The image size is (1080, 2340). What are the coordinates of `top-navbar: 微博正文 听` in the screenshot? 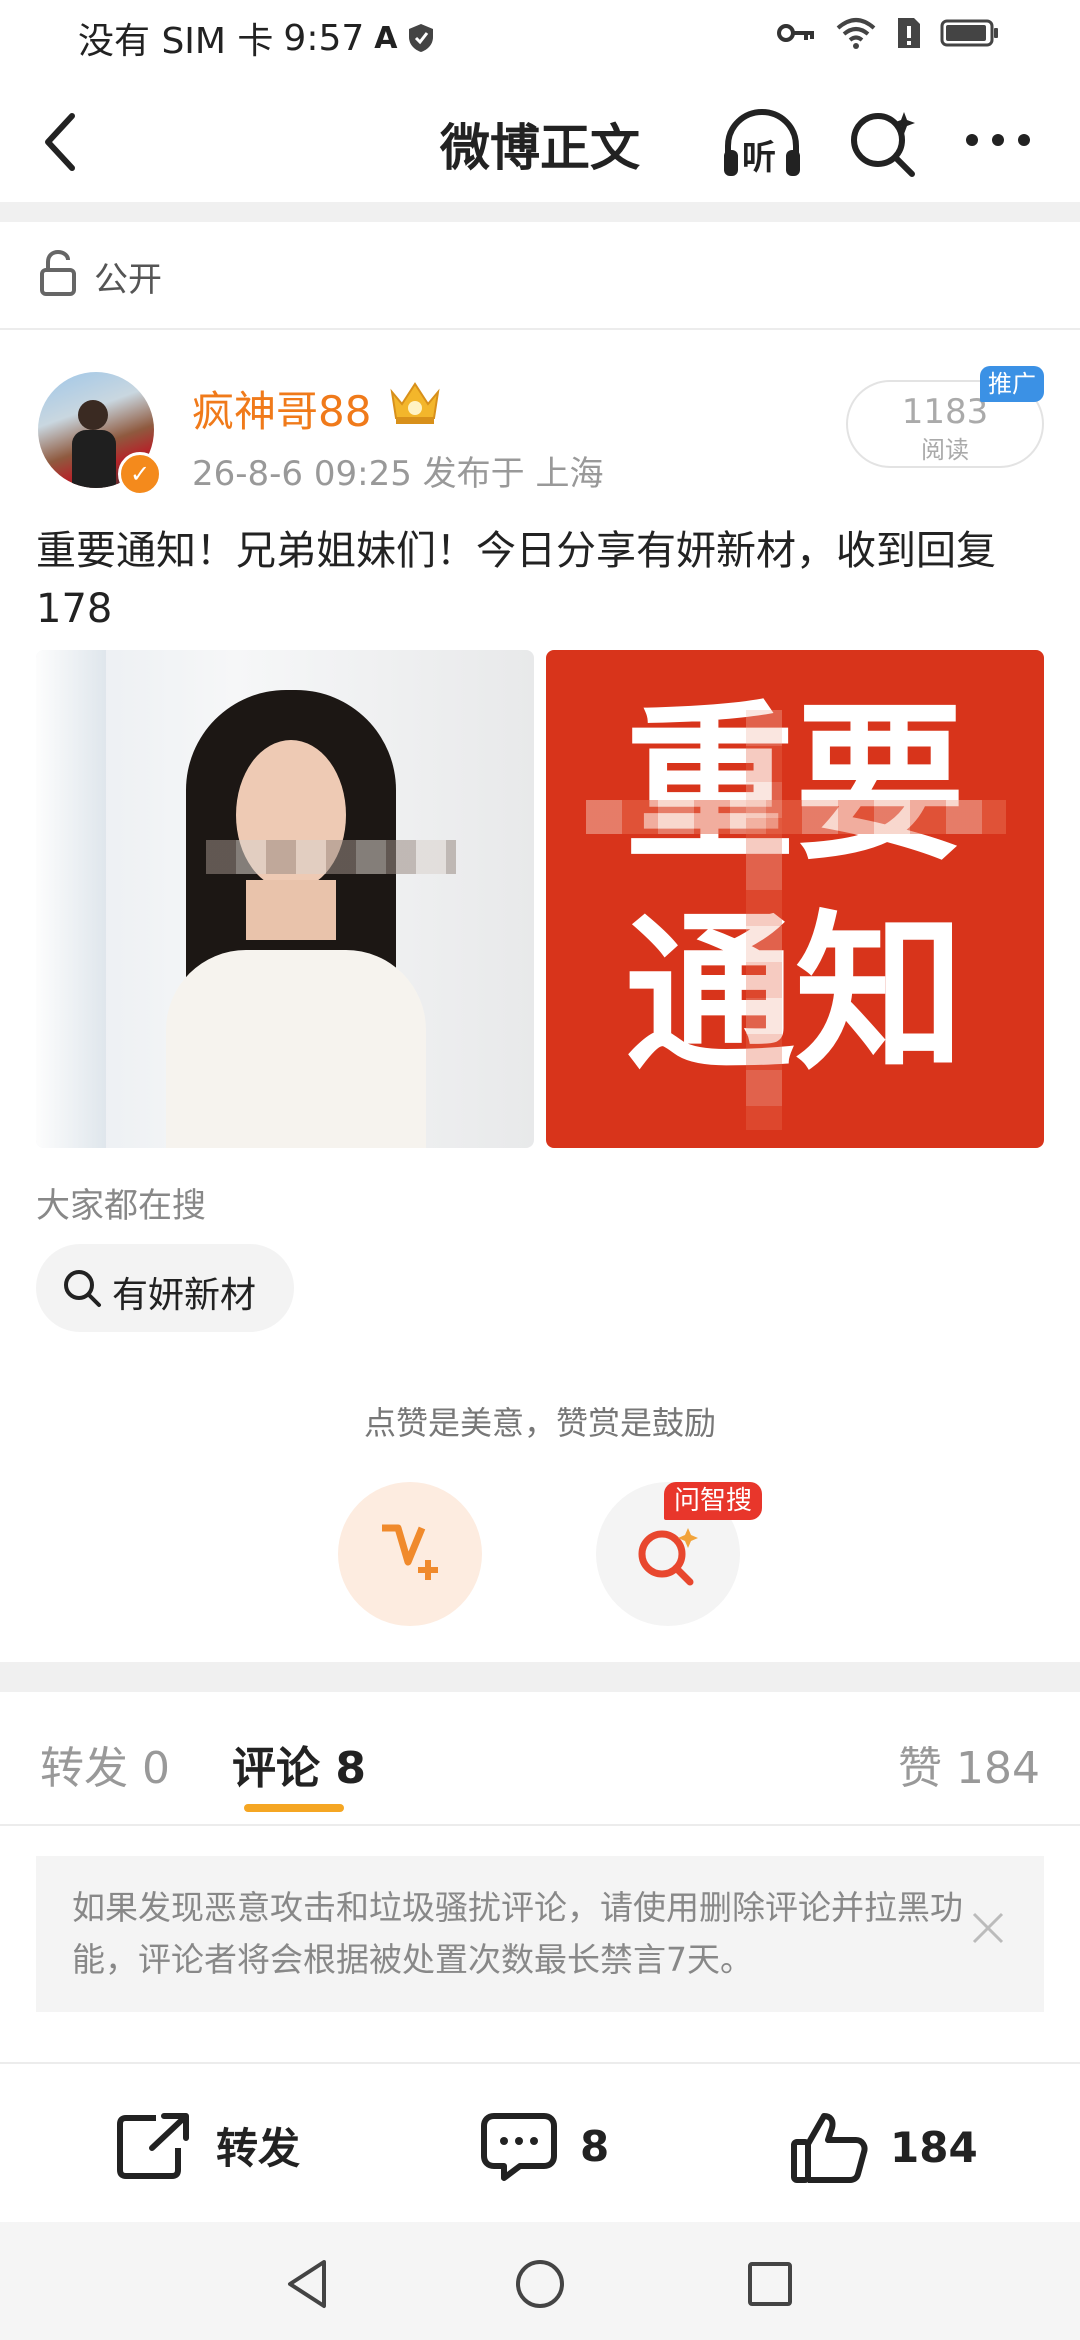 It's located at (540, 142).